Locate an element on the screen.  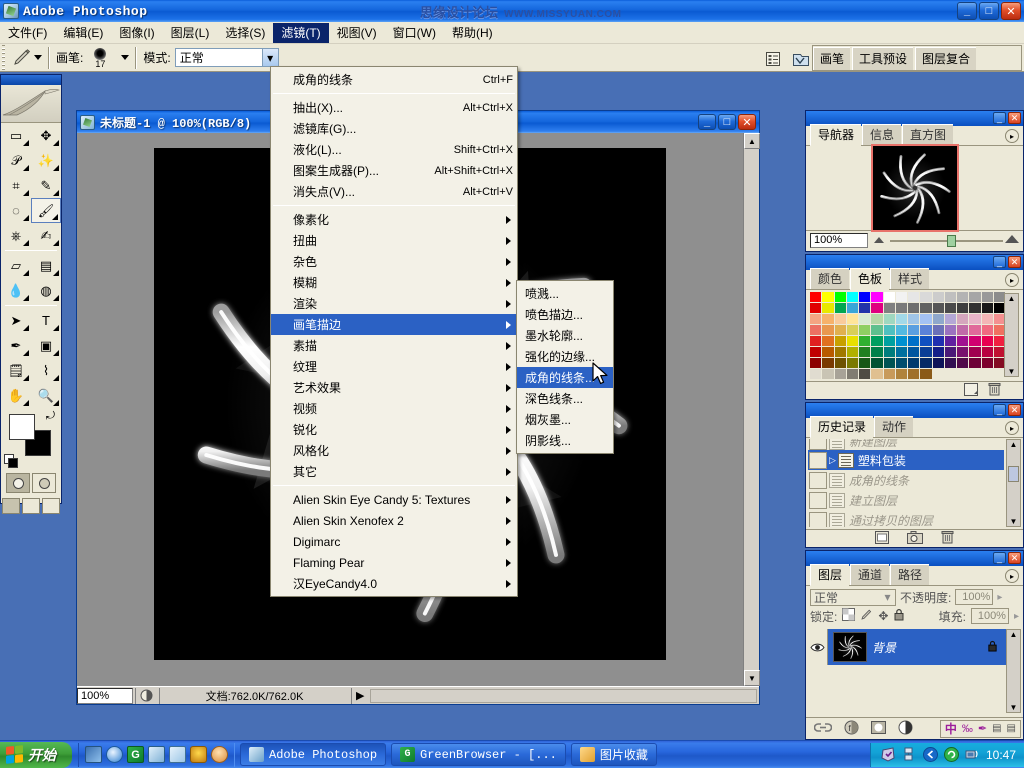
history-item-0: 新建图层 is located at coordinates (906, 444).